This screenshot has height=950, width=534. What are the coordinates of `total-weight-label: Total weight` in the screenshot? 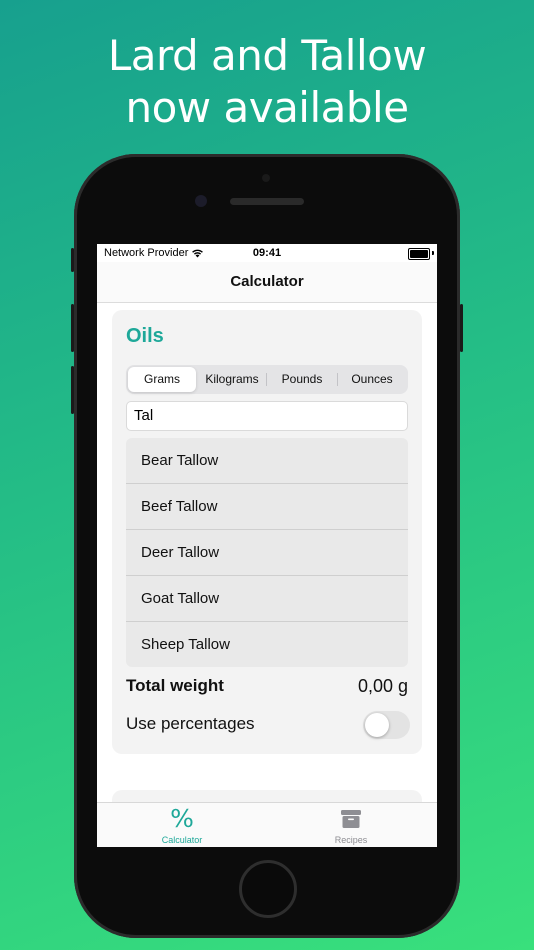 It's located at (175, 685).